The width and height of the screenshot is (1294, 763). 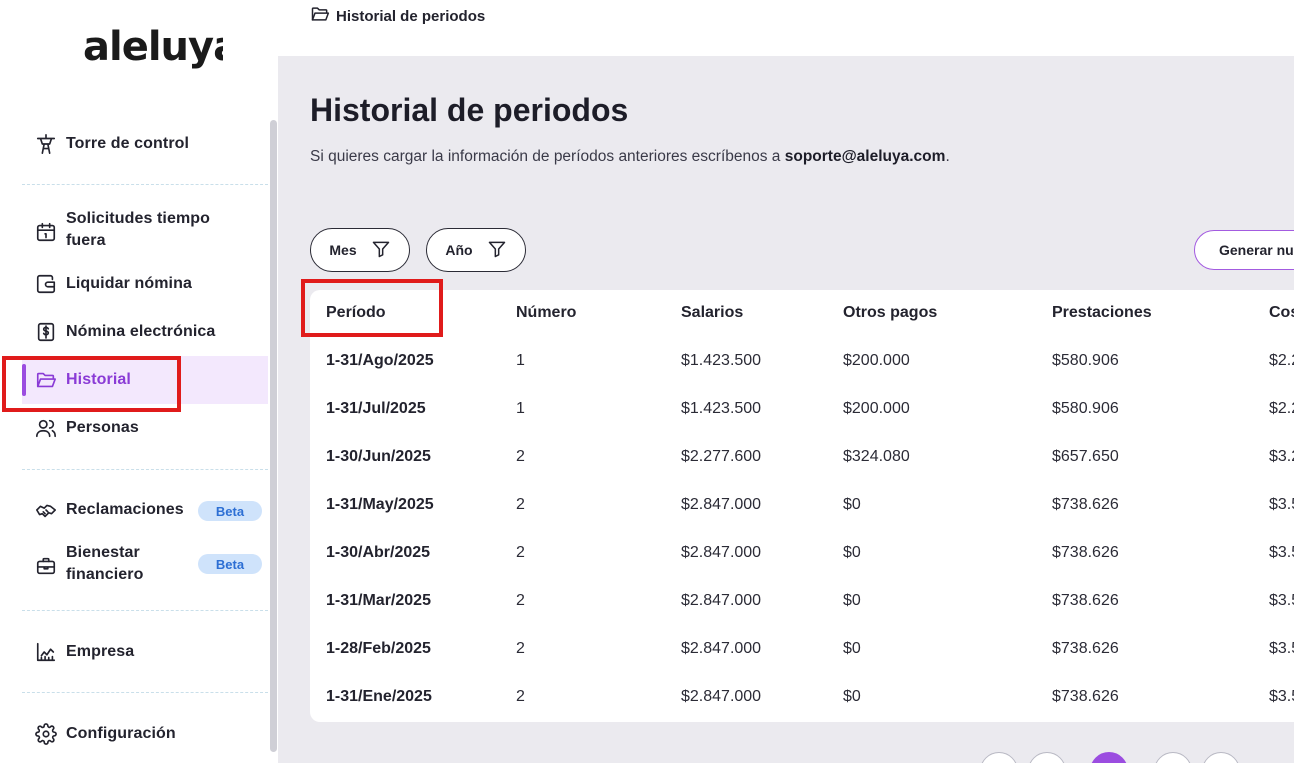 I want to click on chart-building-icon, so click(x=46, y=652).